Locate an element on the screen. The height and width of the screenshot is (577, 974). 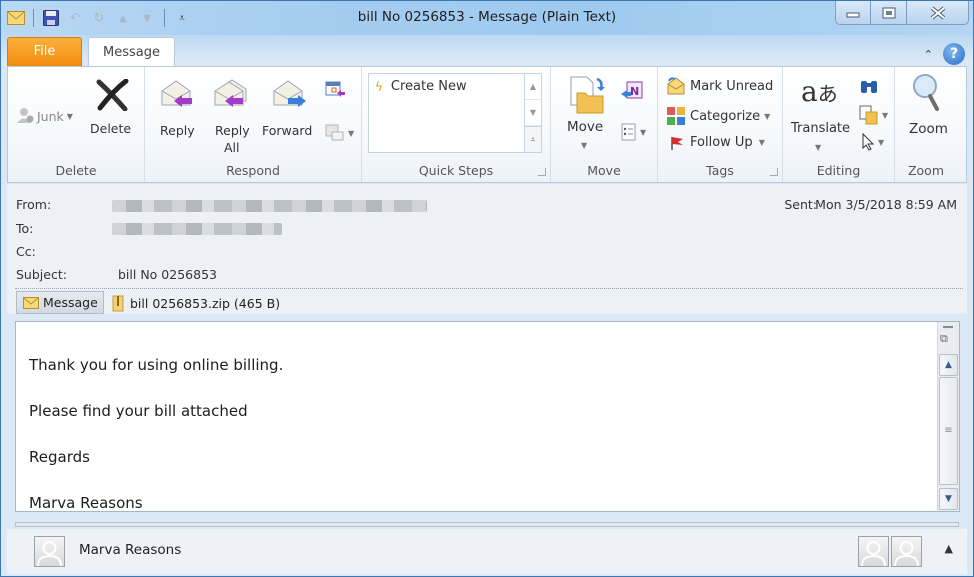
ribbon-right-controls: ⌃ ? is located at coordinates (944, 54).